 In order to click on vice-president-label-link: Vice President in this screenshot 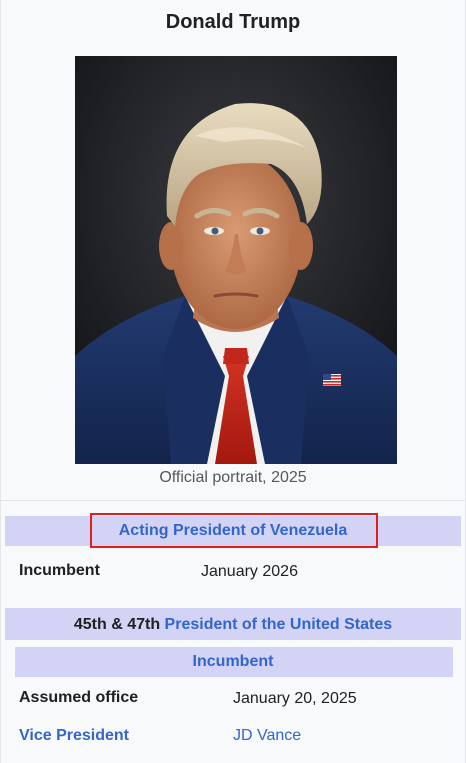, I will do `click(74, 735)`.